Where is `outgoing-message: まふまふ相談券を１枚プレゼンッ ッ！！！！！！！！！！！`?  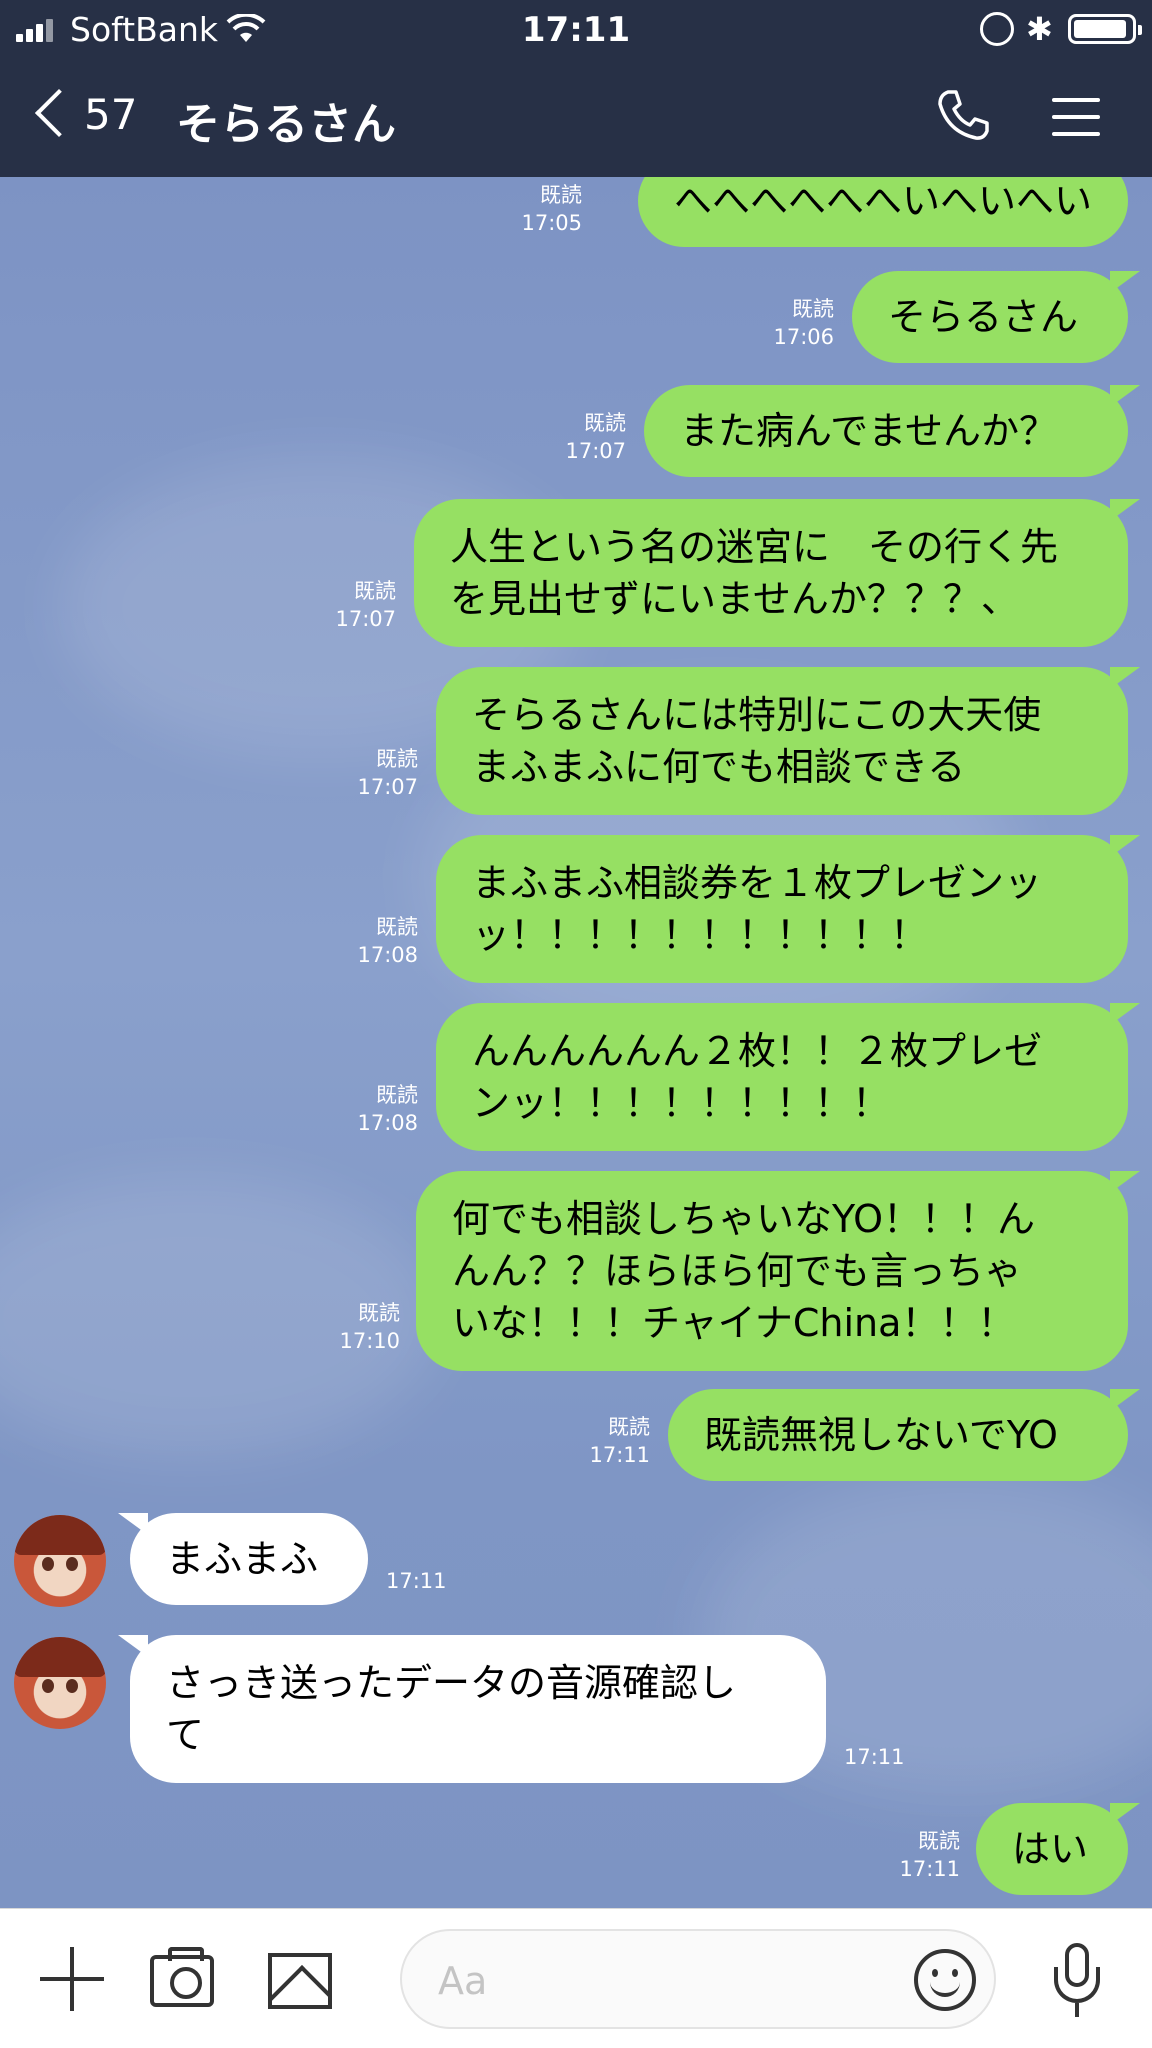
outgoing-message: まふまふ相談券を１枚プレゼンッ ッ！！！！！！！！！！！ is located at coordinates (788, 909).